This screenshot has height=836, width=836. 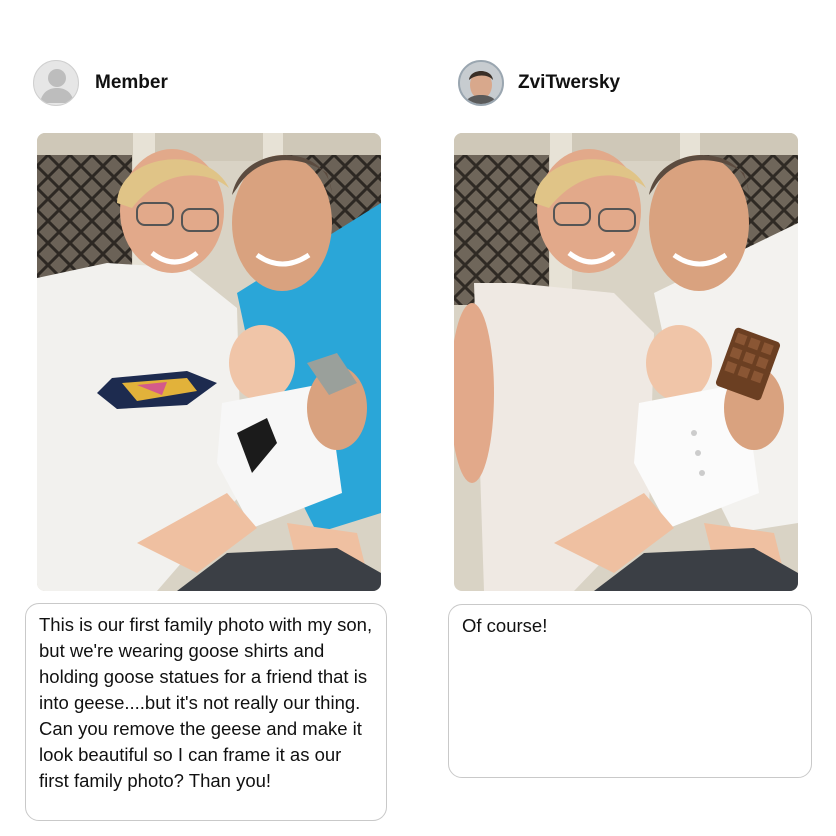 What do you see at coordinates (57, 86) in the screenshot?
I see `default-user-icon` at bounding box center [57, 86].